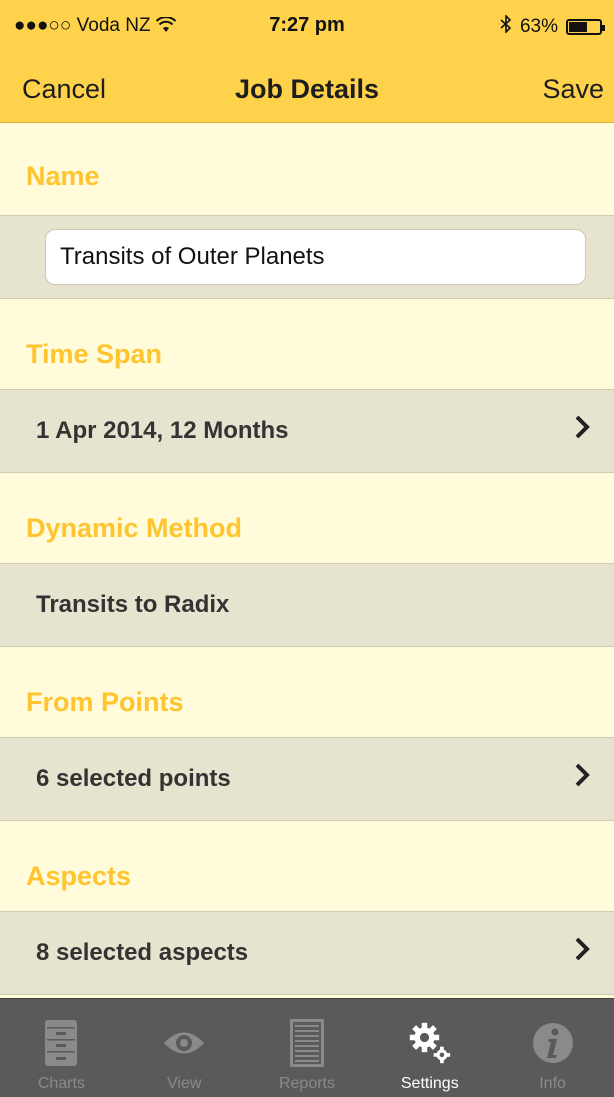 This screenshot has width=614, height=1097. I want to click on tab-label: Reports, so click(306, 1083).